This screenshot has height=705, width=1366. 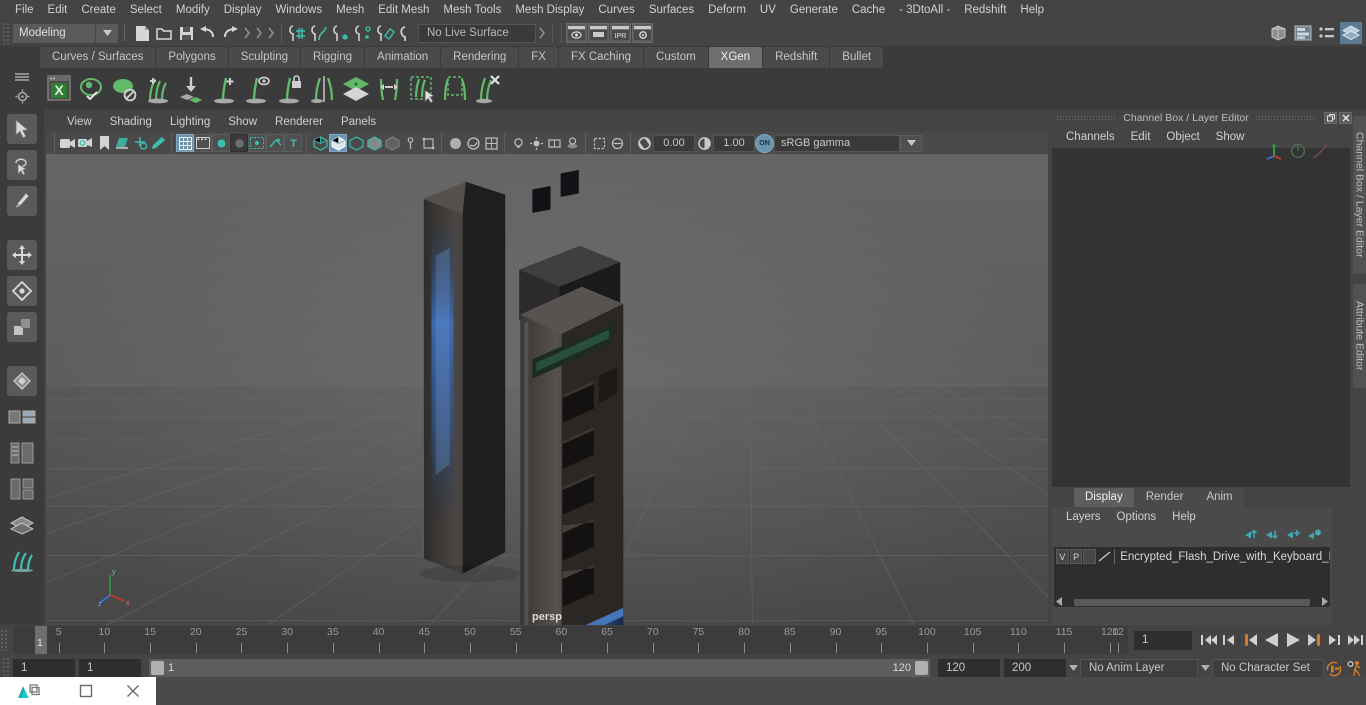 What do you see at coordinates (1252, 536) in the screenshot?
I see `move-layer-up-icon` at bounding box center [1252, 536].